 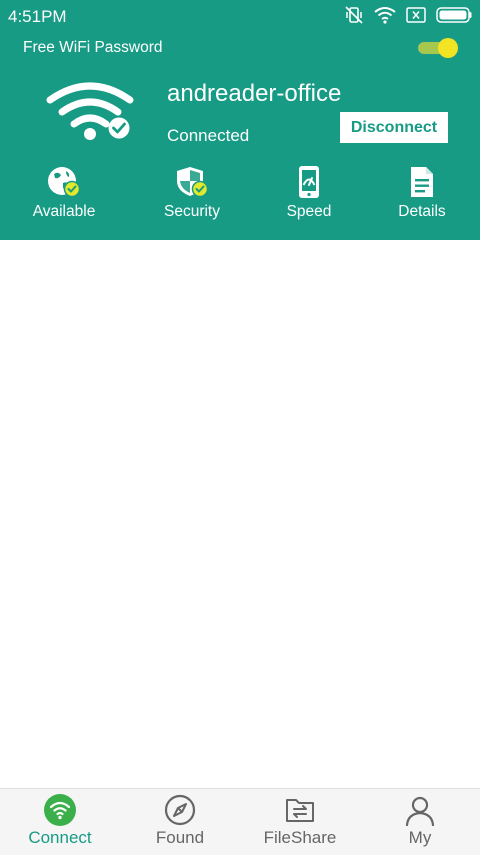 What do you see at coordinates (192, 182) in the screenshot?
I see `shield-check-icon` at bounding box center [192, 182].